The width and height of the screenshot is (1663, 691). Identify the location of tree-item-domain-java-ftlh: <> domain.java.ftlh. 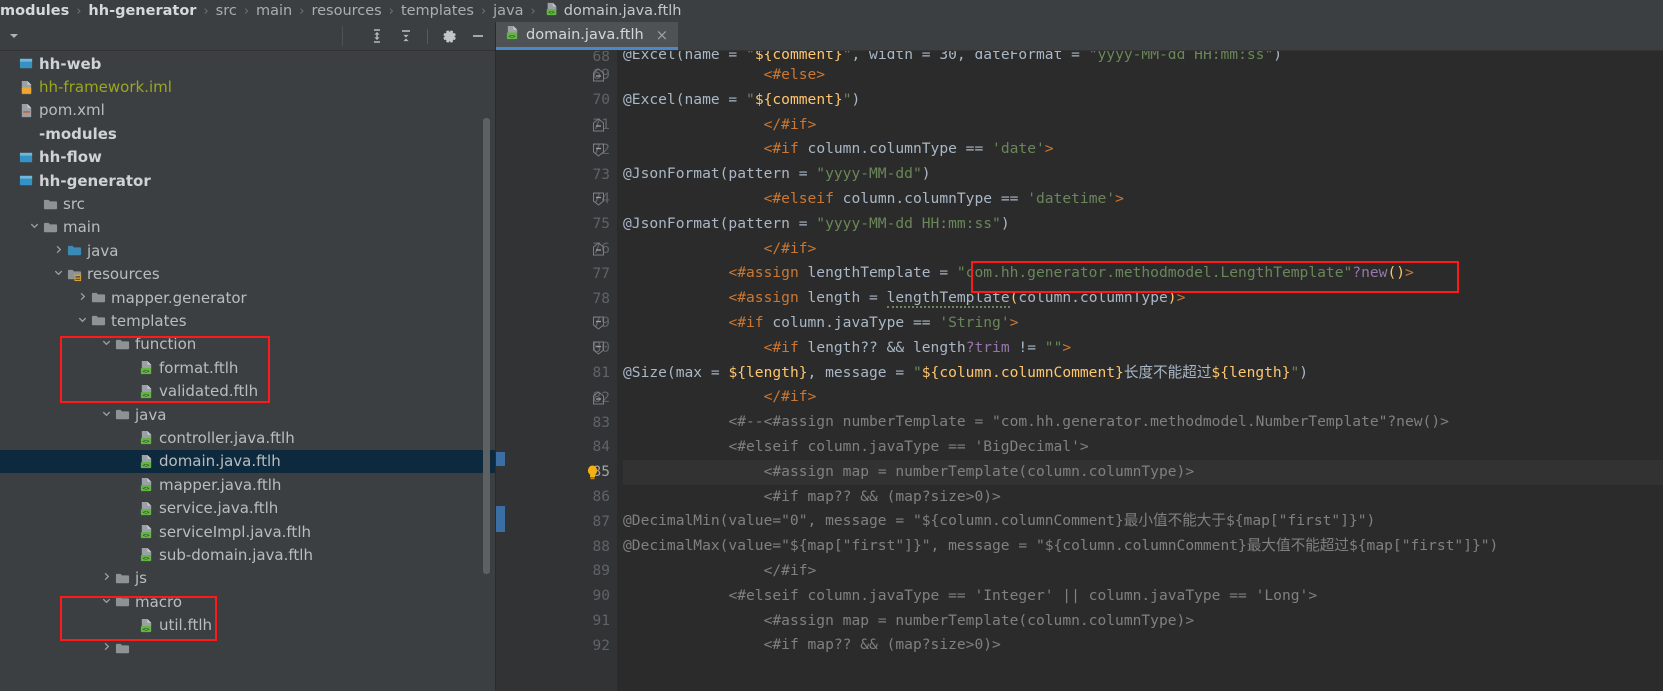
(248, 461).